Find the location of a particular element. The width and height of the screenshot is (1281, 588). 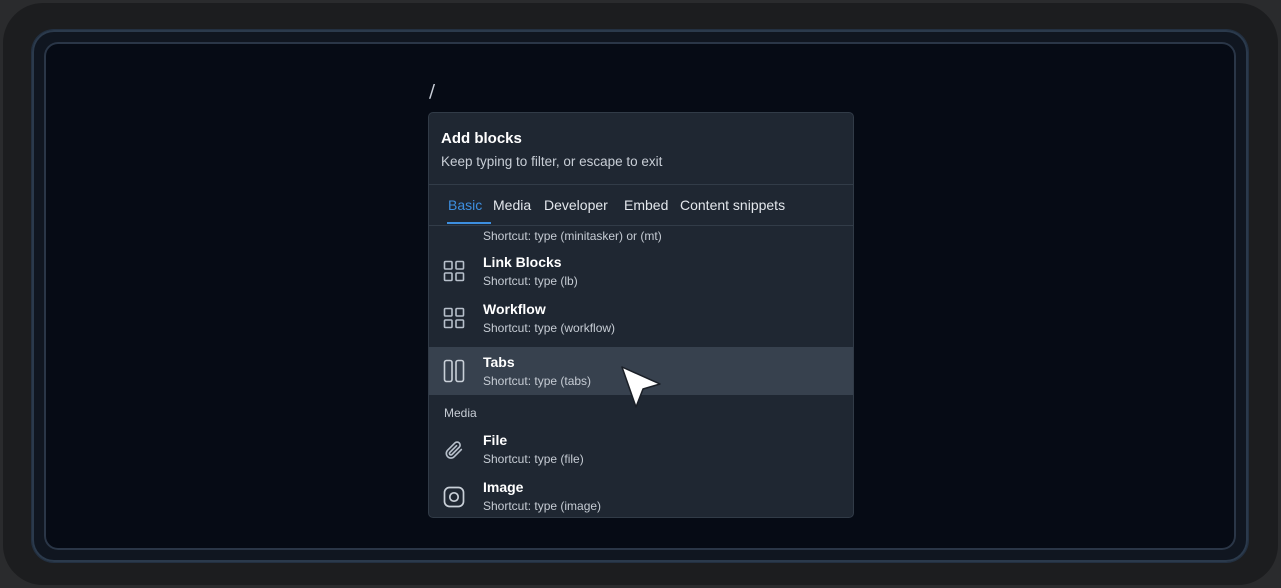

list-item-image: Image Shortcut: type (image) is located at coordinates (641, 494).